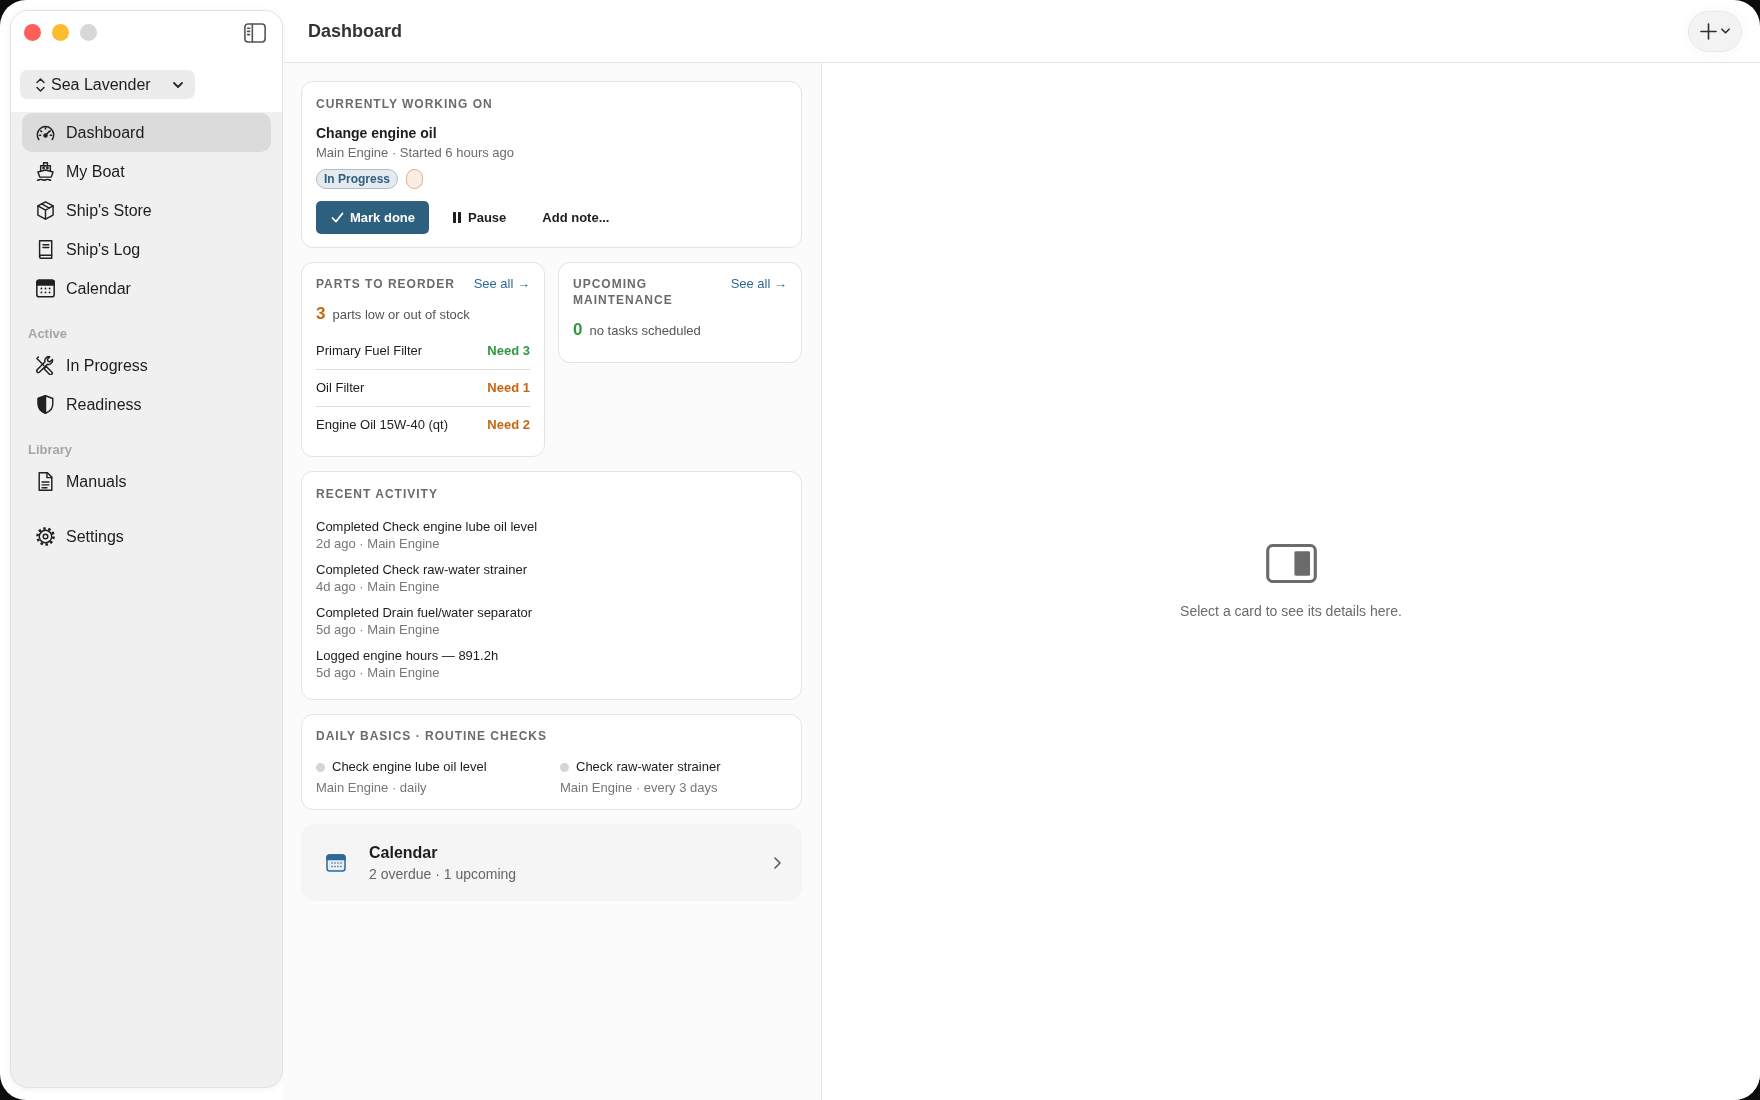  Describe the element at coordinates (357, 179) in the screenshot. I see `status-tag: In Progress` at that location.